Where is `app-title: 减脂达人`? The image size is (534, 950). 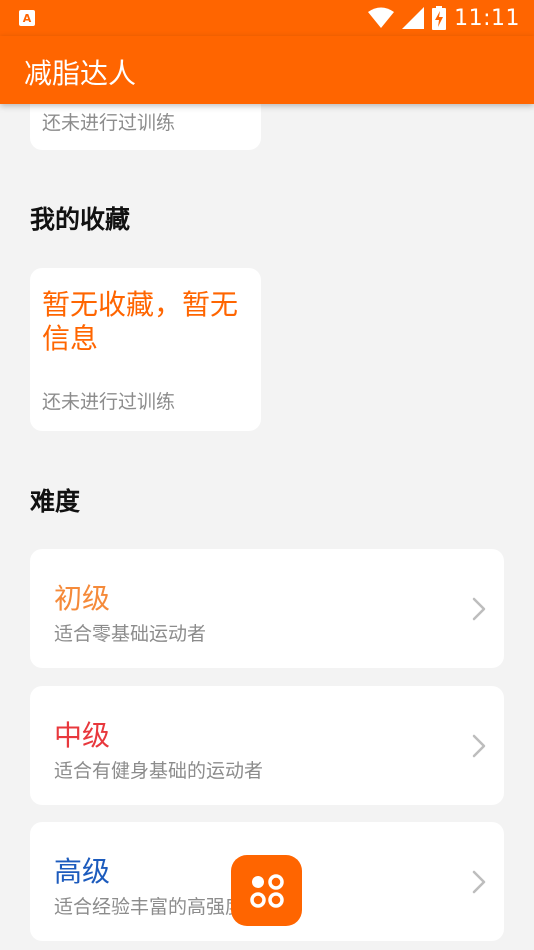 app-title: 减脂达人 is located at coordinates (80, 73).